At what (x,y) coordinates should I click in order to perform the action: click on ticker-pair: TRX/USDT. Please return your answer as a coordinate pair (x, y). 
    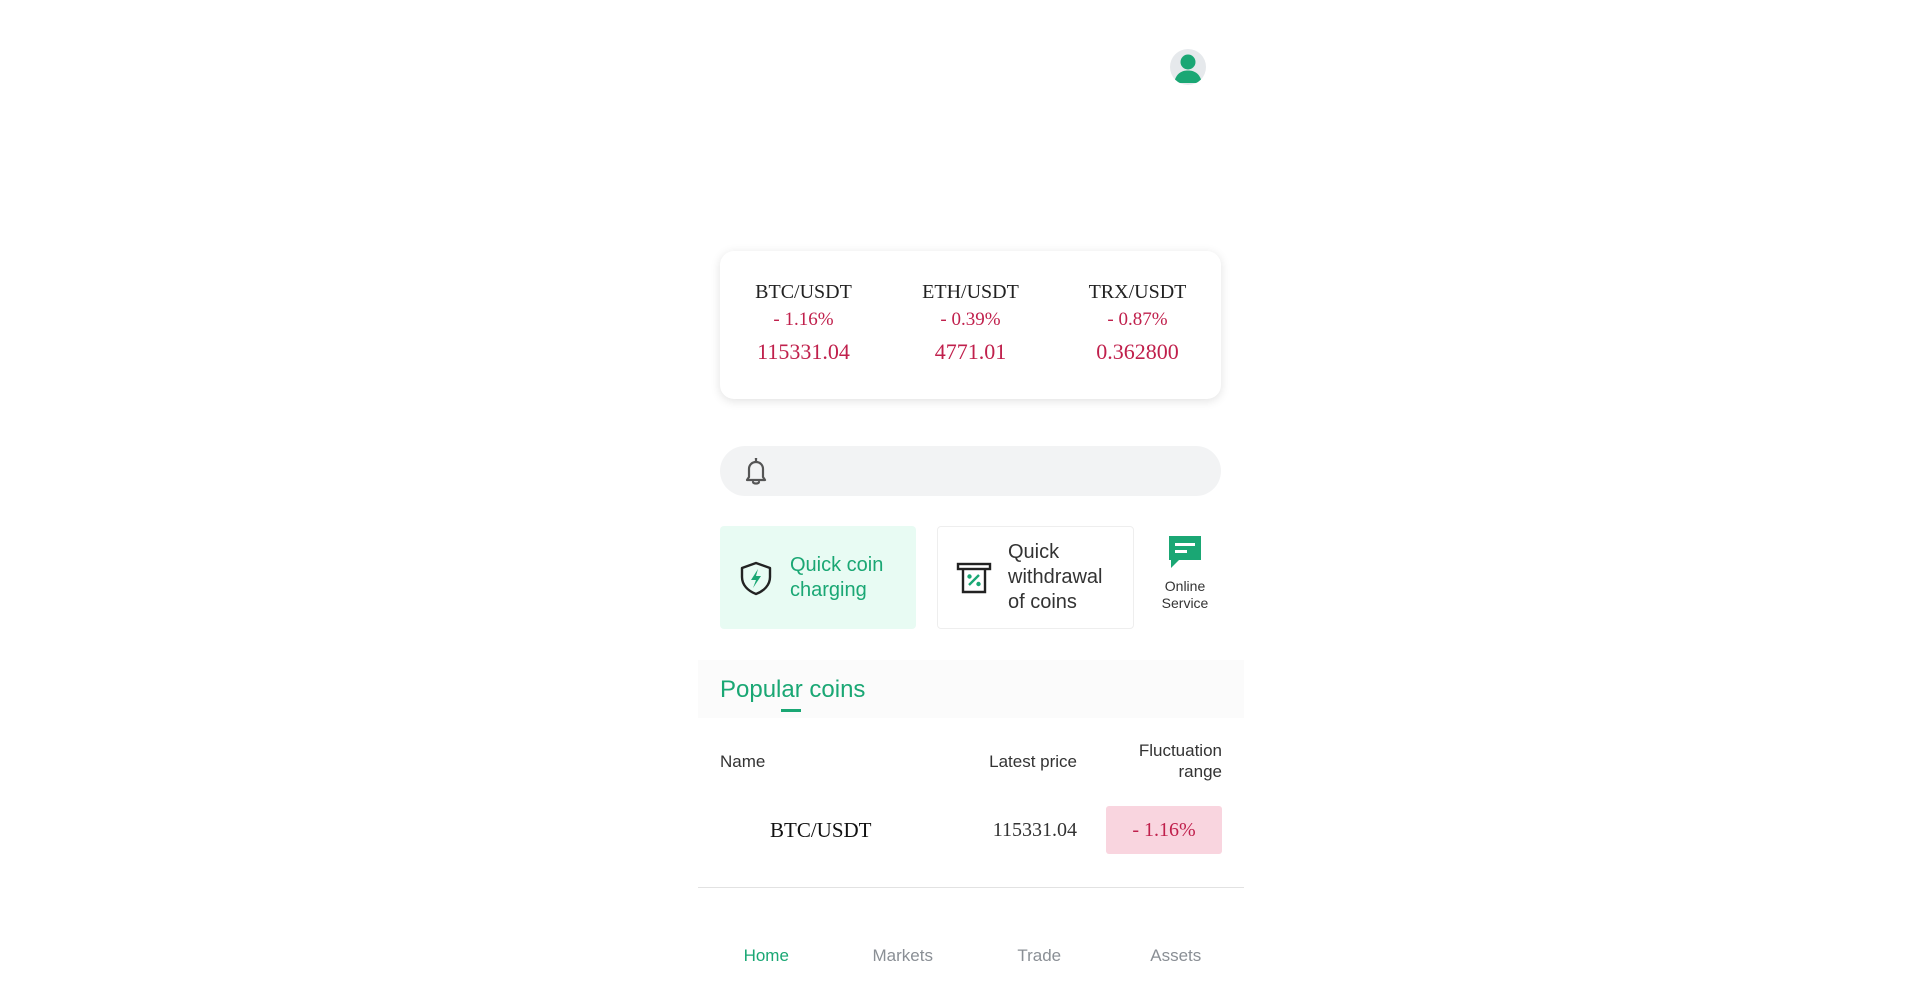
    Looking at the image, I should click on (1137, 292).